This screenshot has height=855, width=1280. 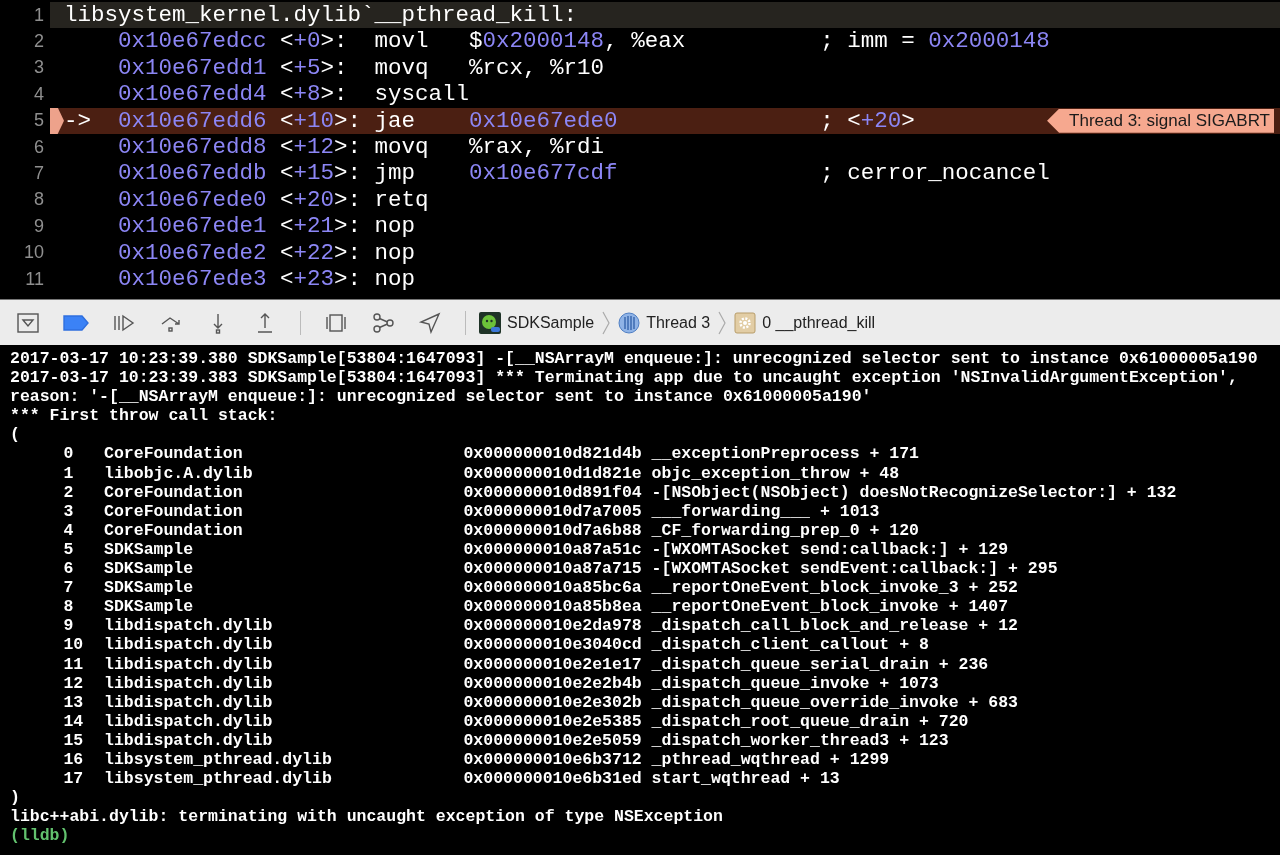 I want to click on frame-address: 0x000000010d7a7005, so click(x=553, y=511).